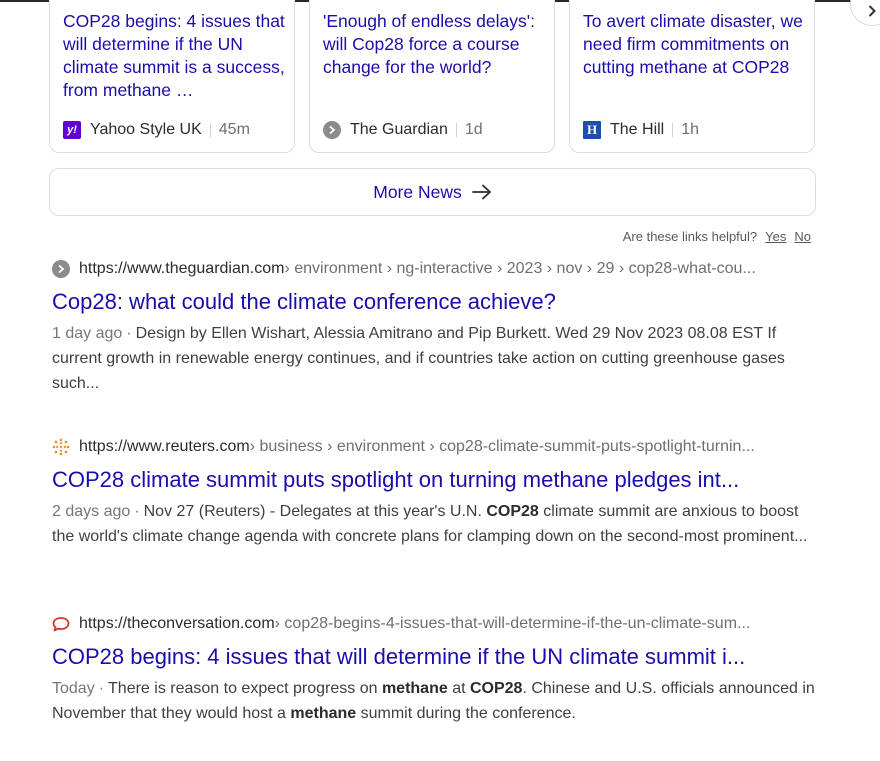  Describe the element at coordinates (592, 130) in the screenshot. I see `hill-icon: H` at that location.